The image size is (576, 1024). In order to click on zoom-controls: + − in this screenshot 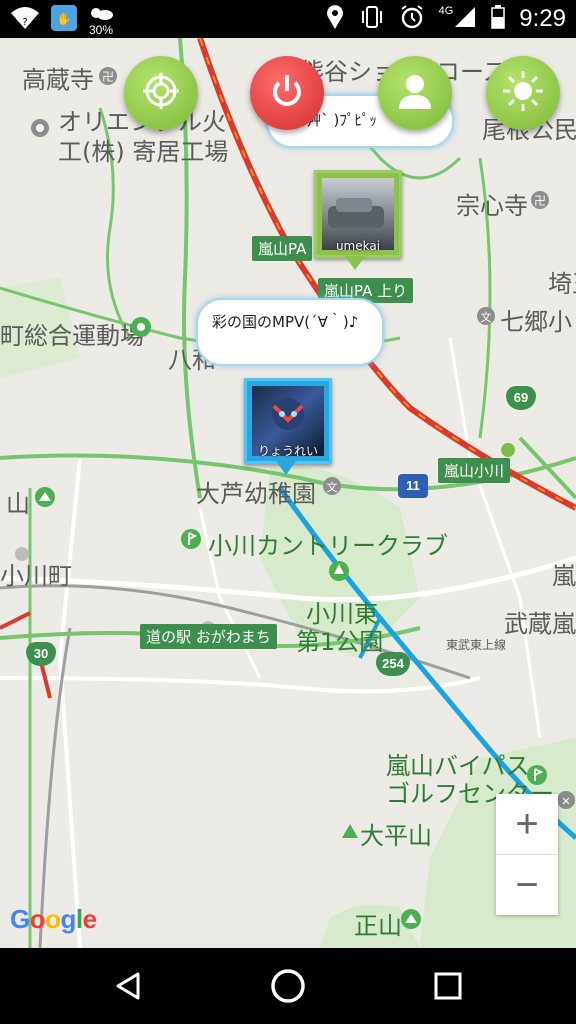, I will do `click(527, 854)`.